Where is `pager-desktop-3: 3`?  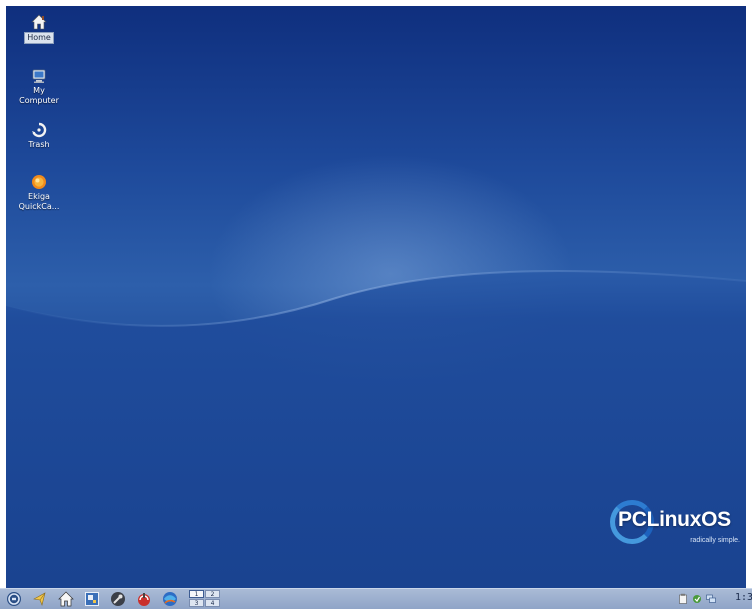
pager-desktop-3: 3 is located at coordinates (196, 603).